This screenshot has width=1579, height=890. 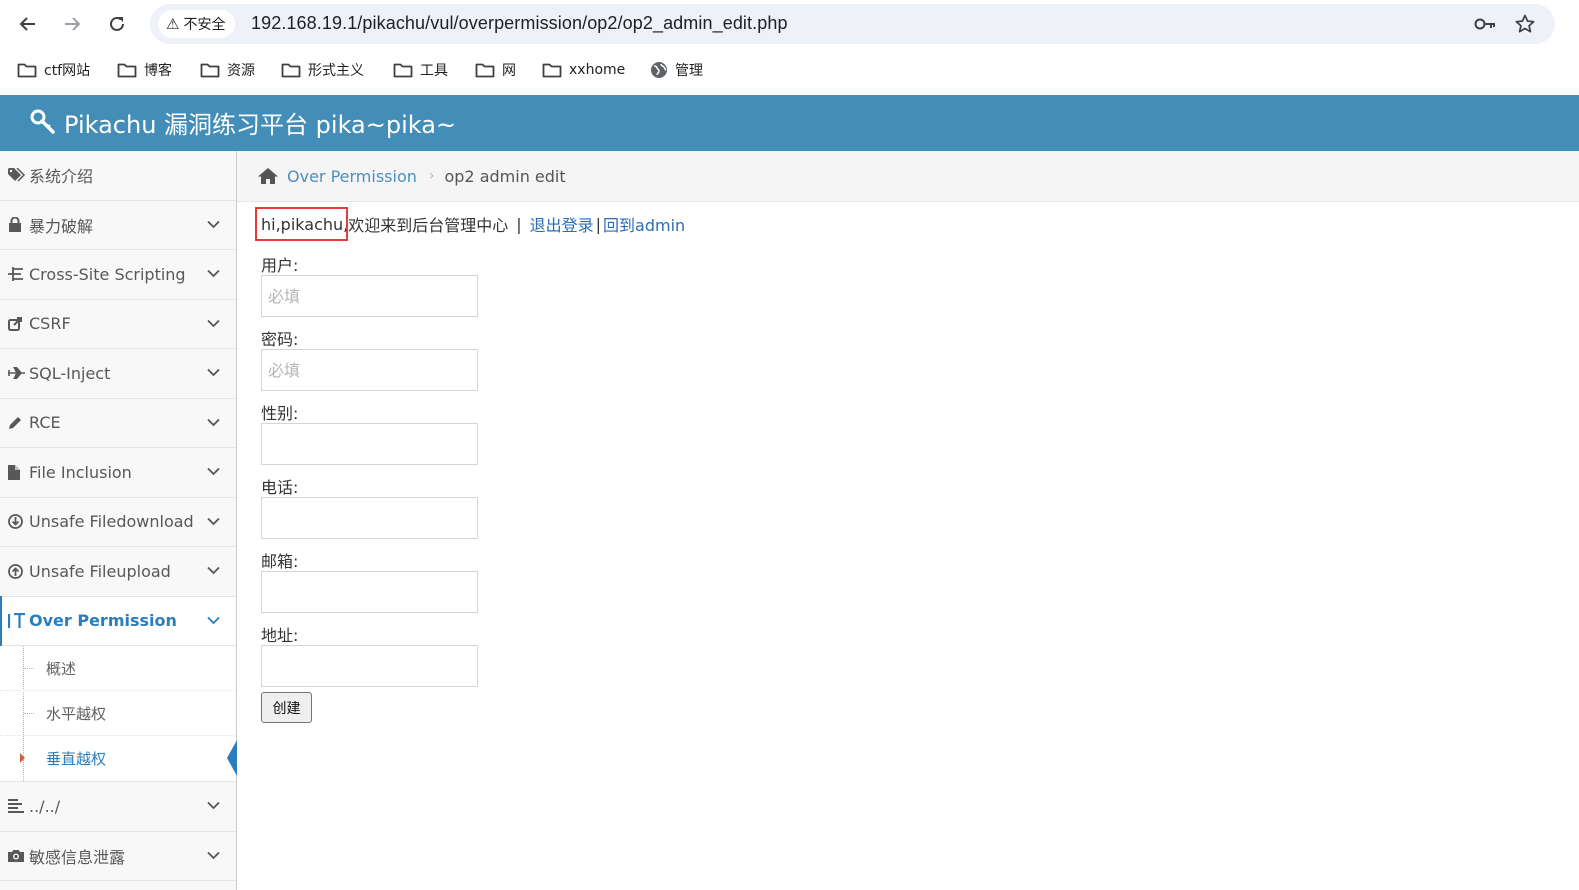 What do you see at coordinates (173, 24) in the screenshot?
I see `warning-icon: ⚠` at bounding box center [173, 24].